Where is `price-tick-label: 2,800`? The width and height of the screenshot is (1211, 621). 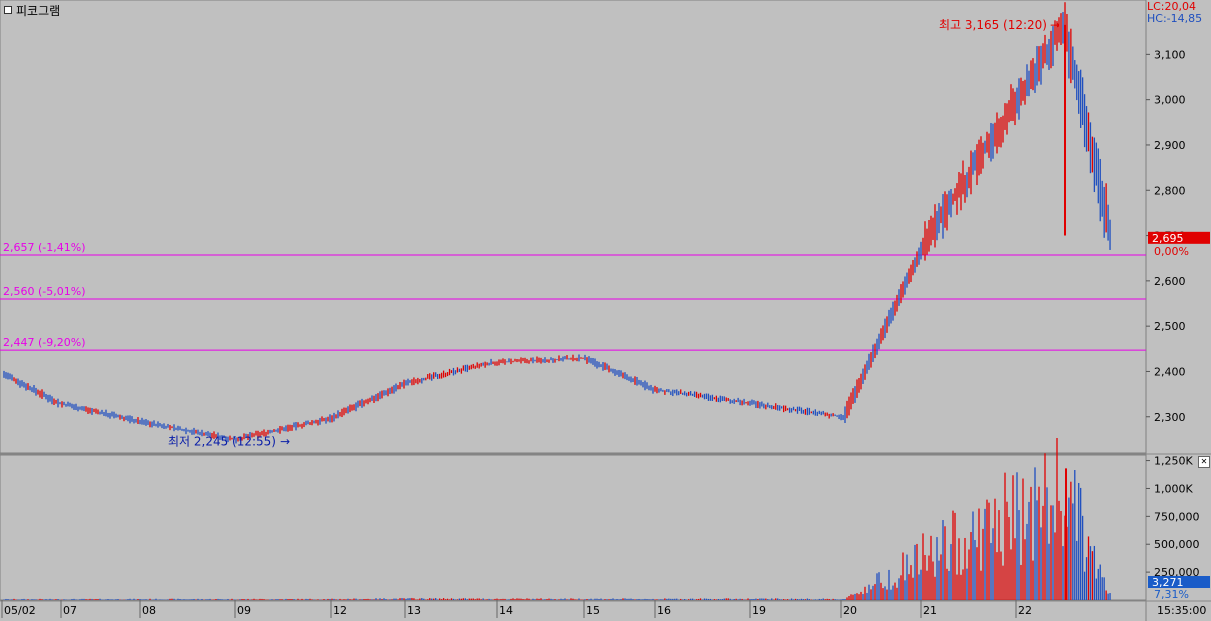 price-tick-label: 2,800 is located at coordinates (1170, 190).